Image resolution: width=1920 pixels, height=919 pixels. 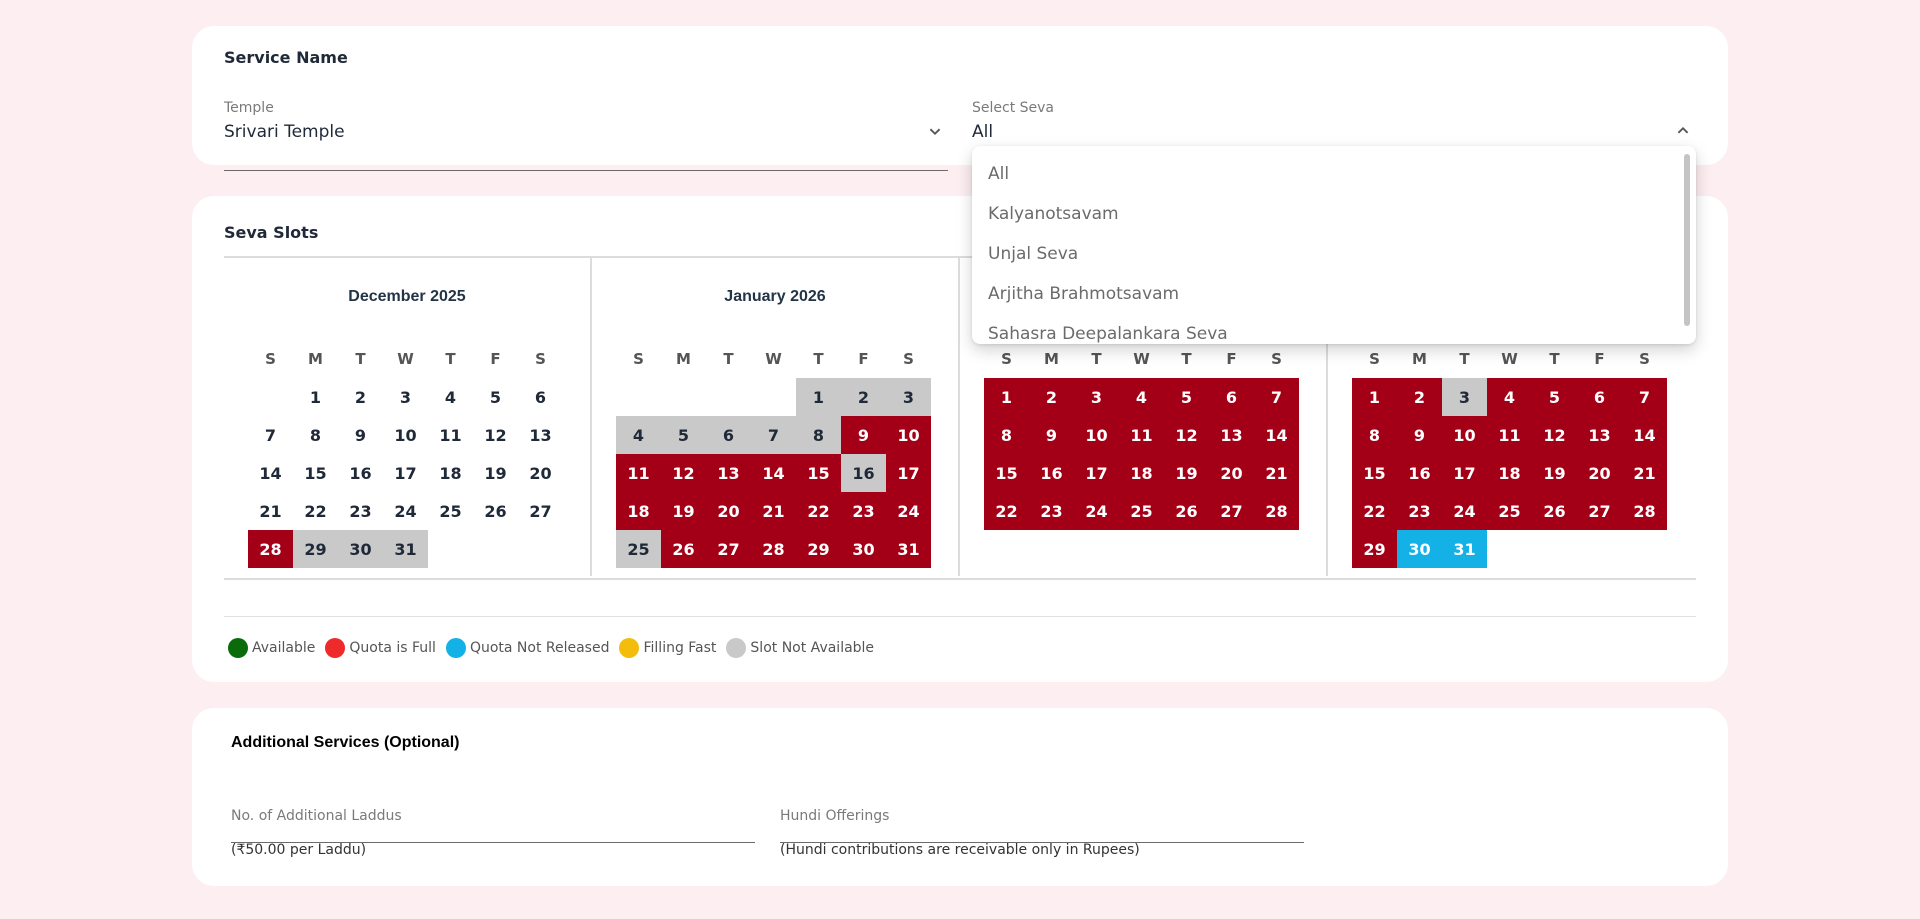 What do you see at coordinates (1186, 473) in the screenshot?
I see `calendar-day-quota-full: 19` at bounding box center [1186, 473].